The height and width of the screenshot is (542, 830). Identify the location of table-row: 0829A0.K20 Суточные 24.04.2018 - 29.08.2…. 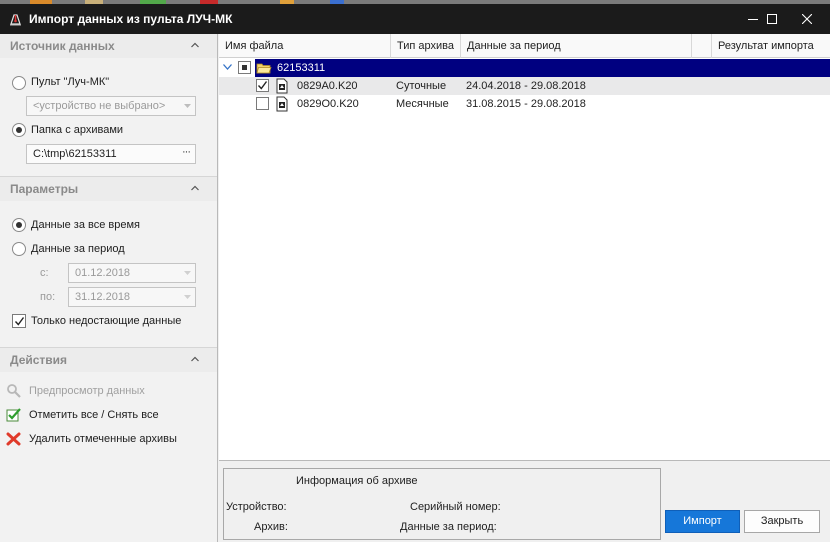
(524, 86).